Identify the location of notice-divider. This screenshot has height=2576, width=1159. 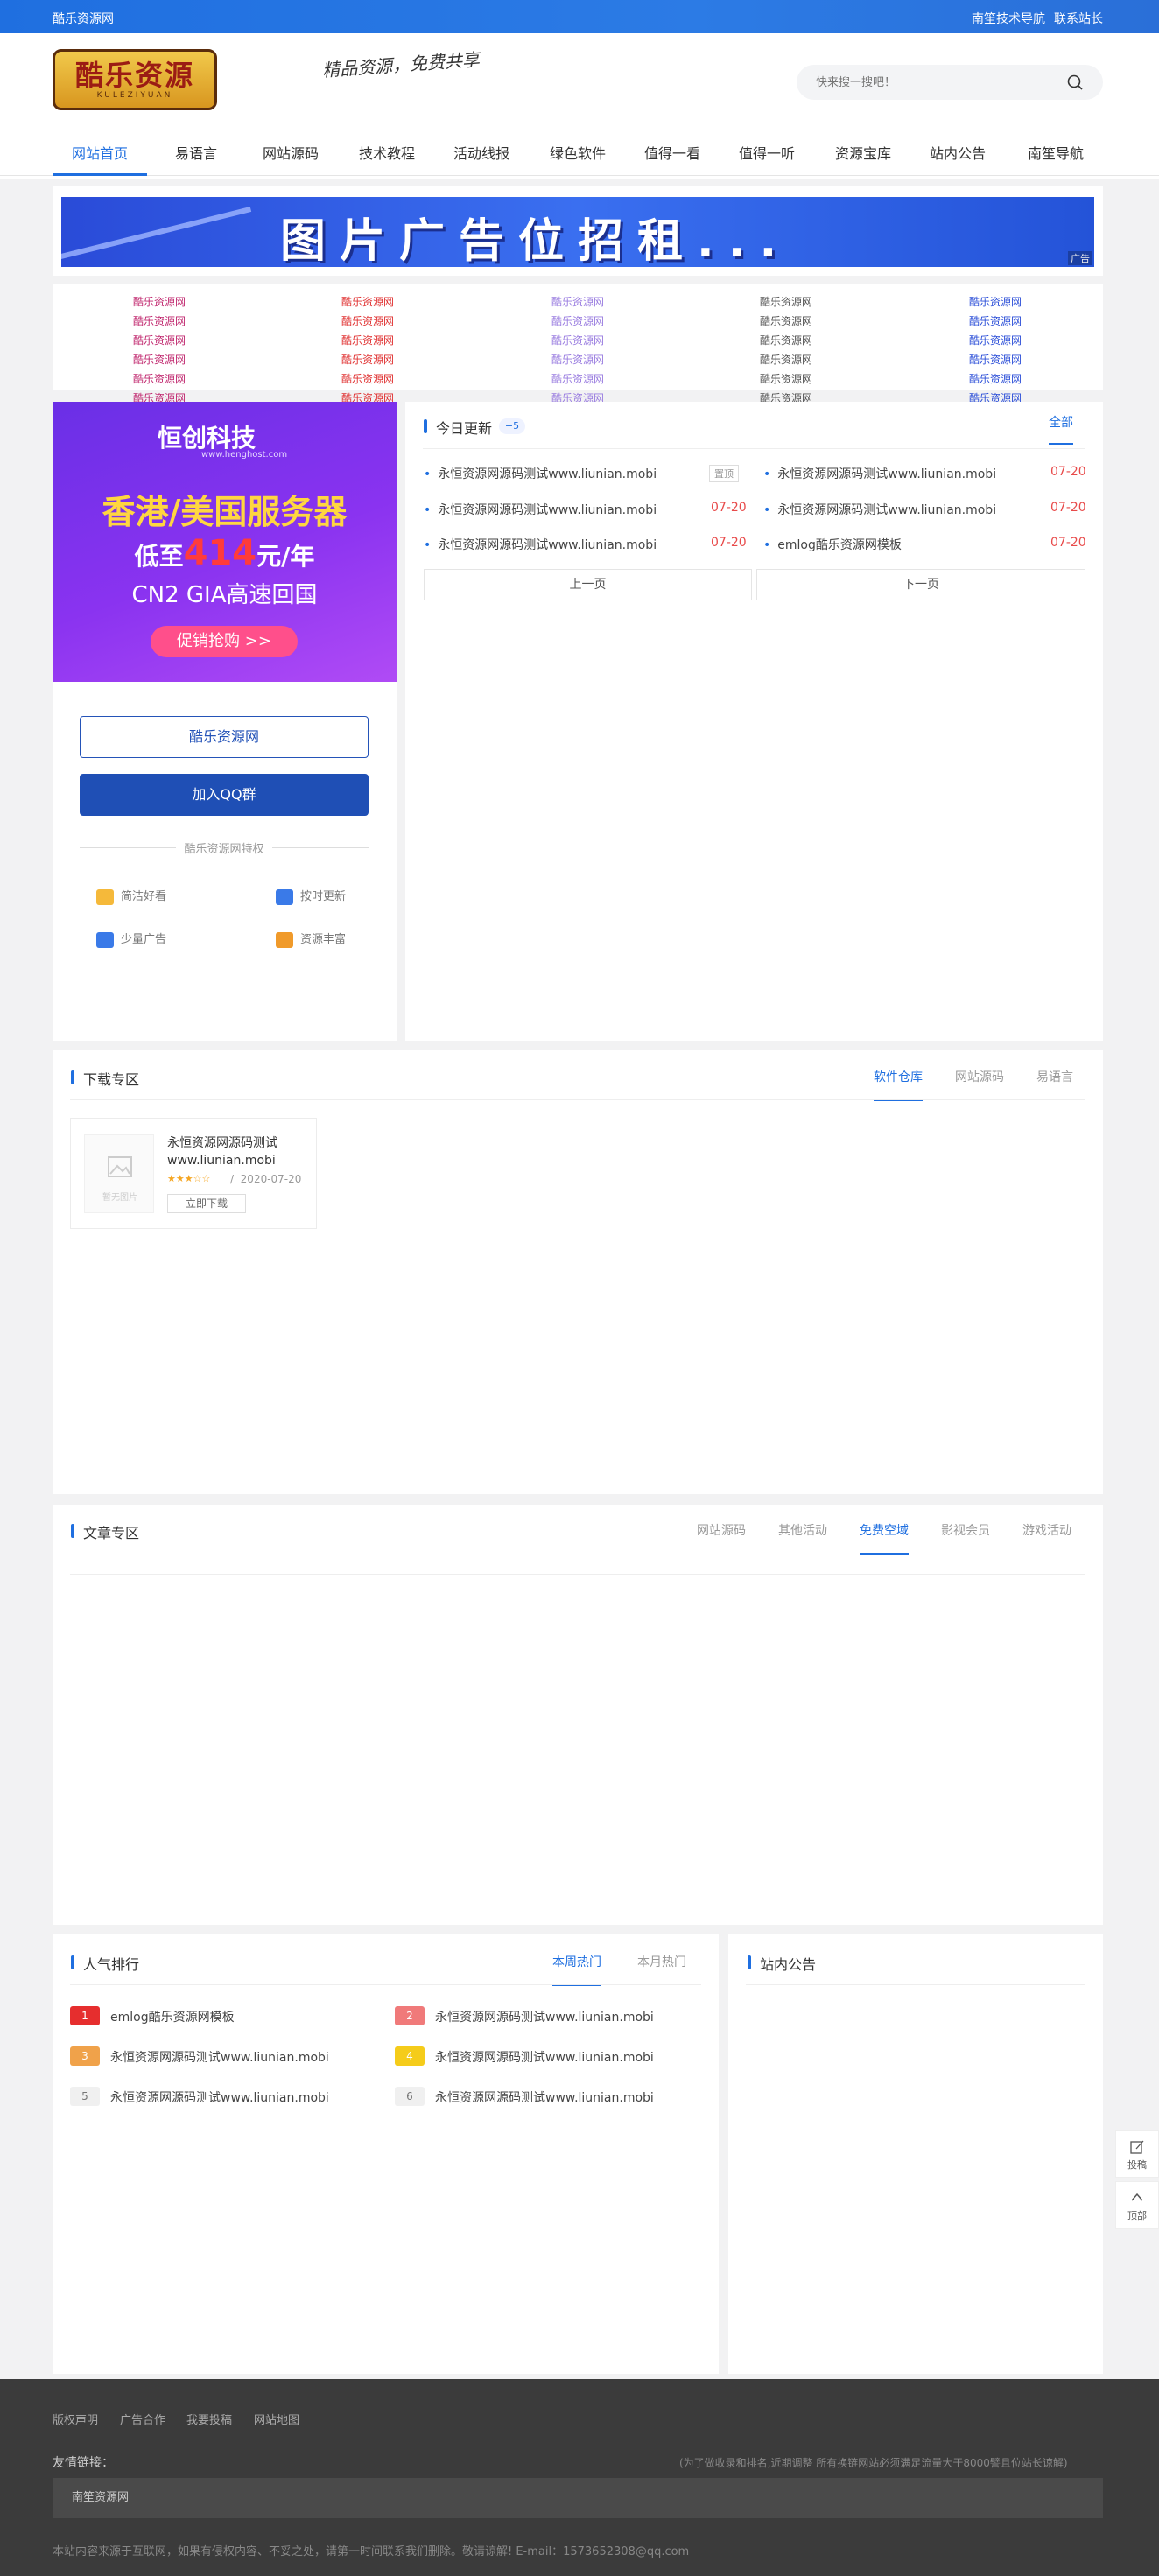
(915, 1984).